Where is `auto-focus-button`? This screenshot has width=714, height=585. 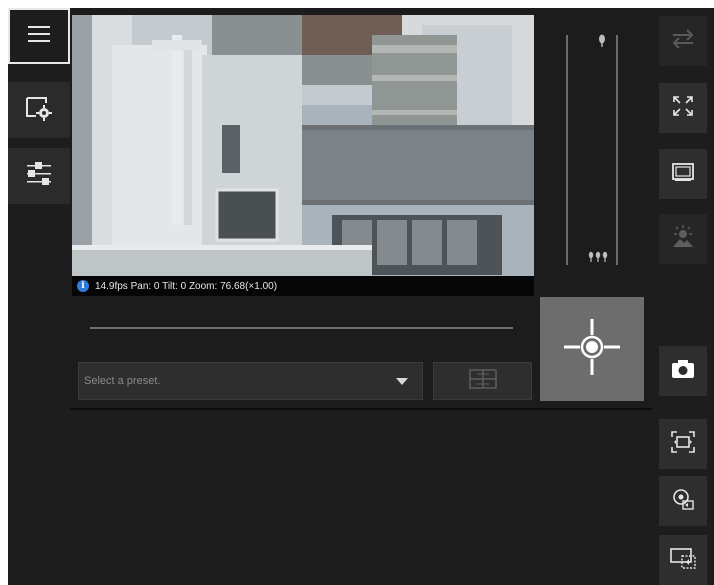
auto-focus-button is located at coordinates (683, 444).